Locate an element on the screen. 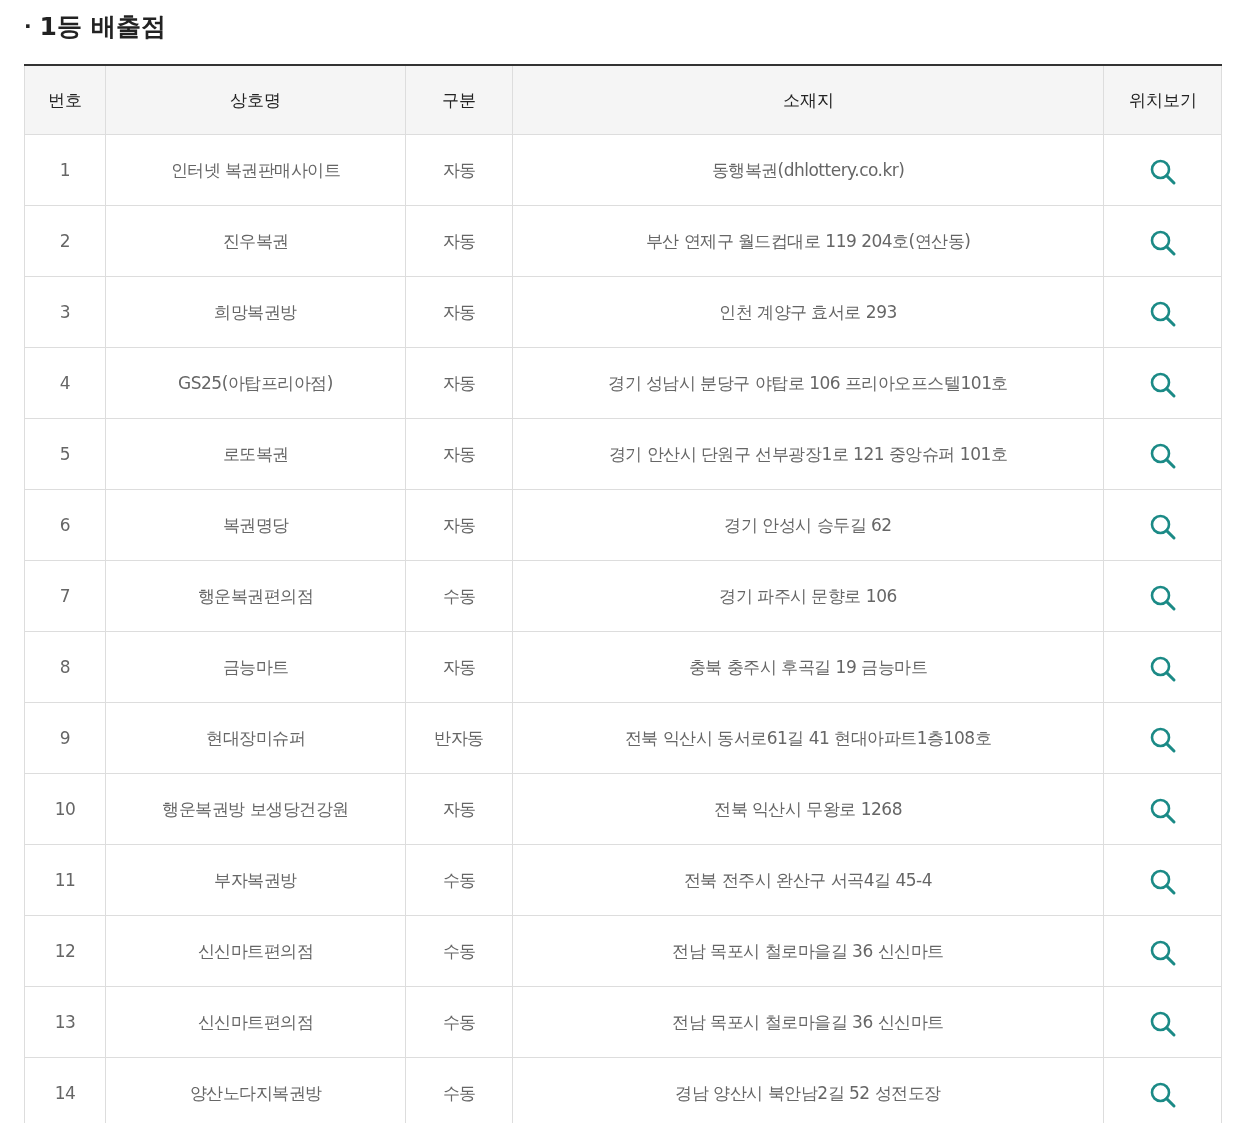 Image resolution: width=1250 pixels, height=1123 pixels. column-header: 상호명 is located at coordinates (255, 100).